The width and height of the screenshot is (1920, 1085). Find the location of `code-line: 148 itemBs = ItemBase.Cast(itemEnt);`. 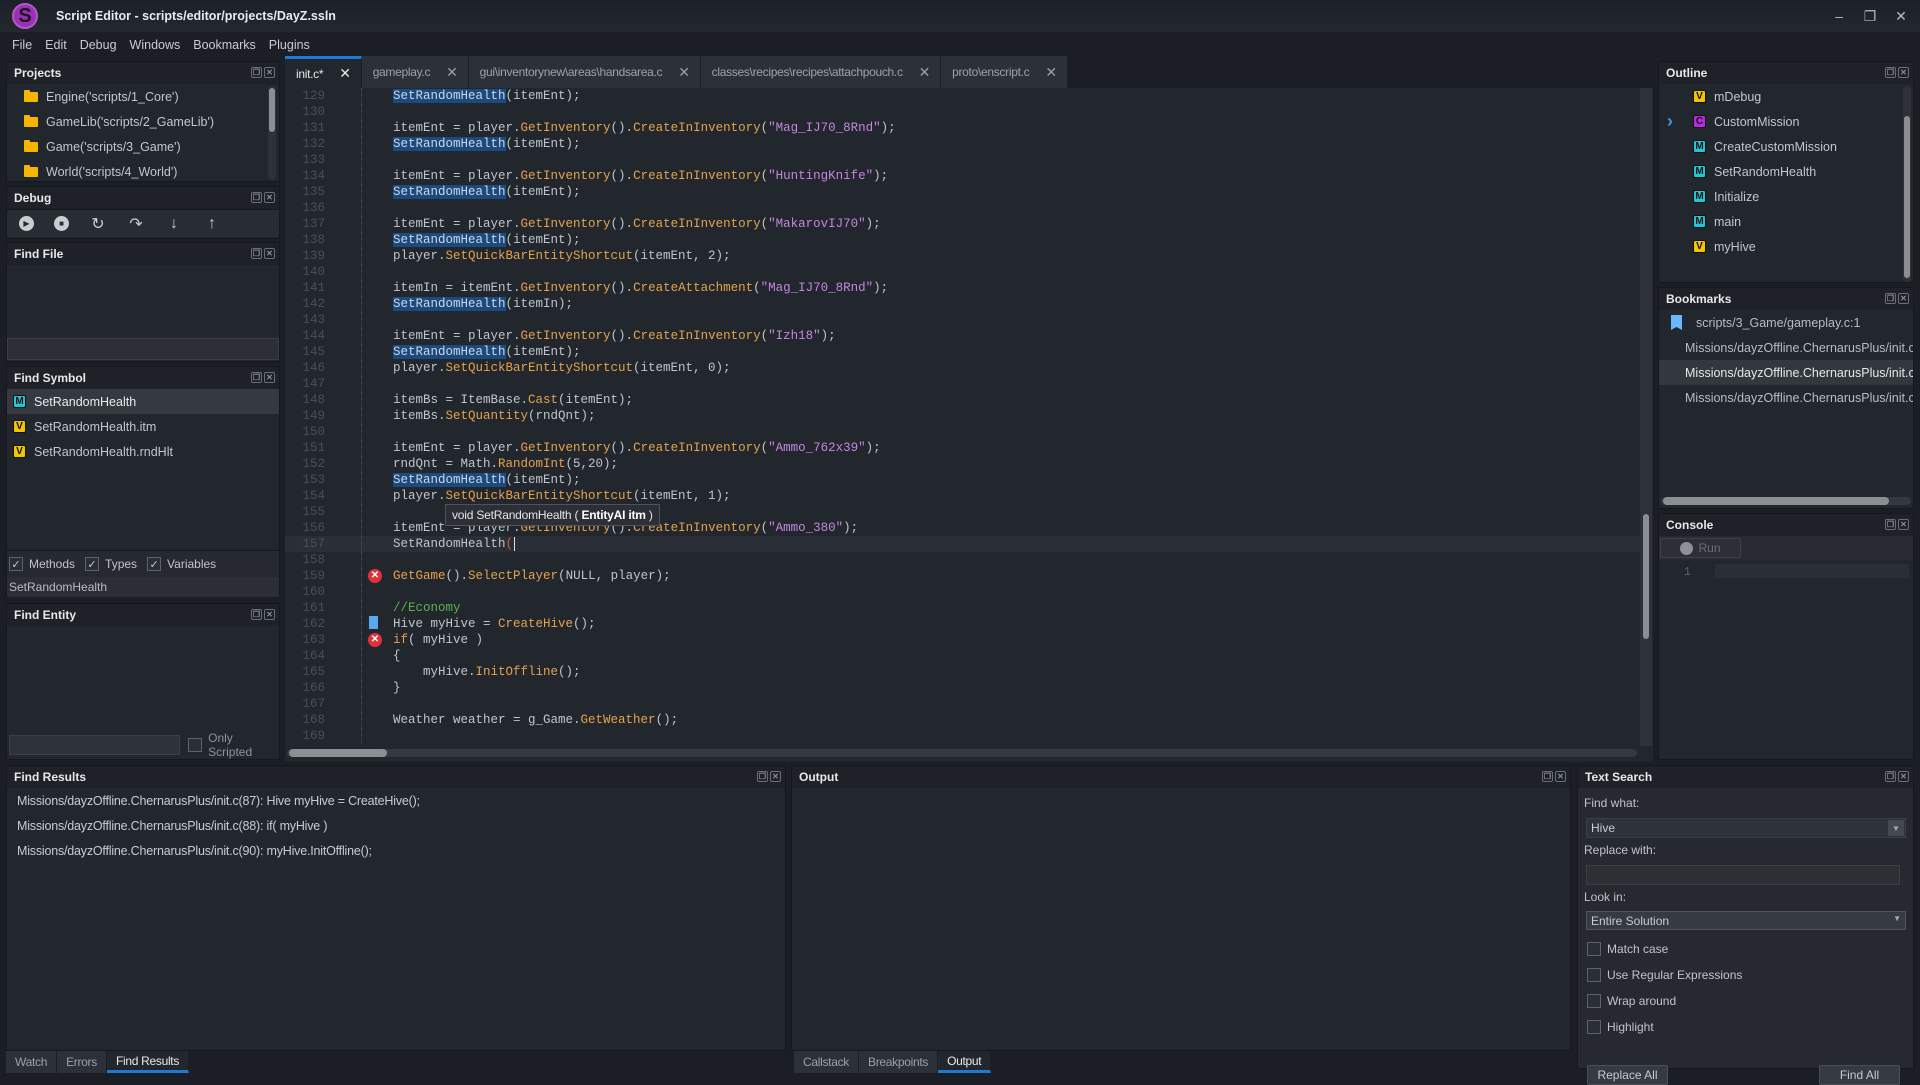

code-line: 148 itemBs = ItemBase.Cast(itemEnt); is located at coordinates (962, 400).